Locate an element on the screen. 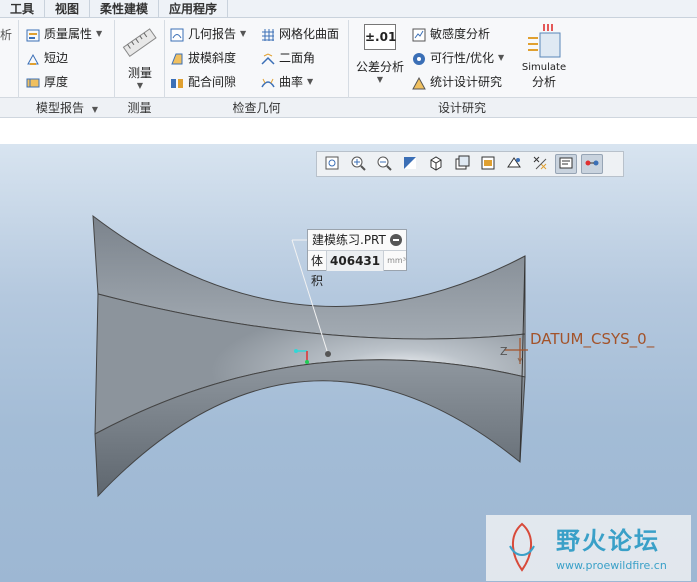  curvature-label: 曲率 is located at coordinates (291, 82).